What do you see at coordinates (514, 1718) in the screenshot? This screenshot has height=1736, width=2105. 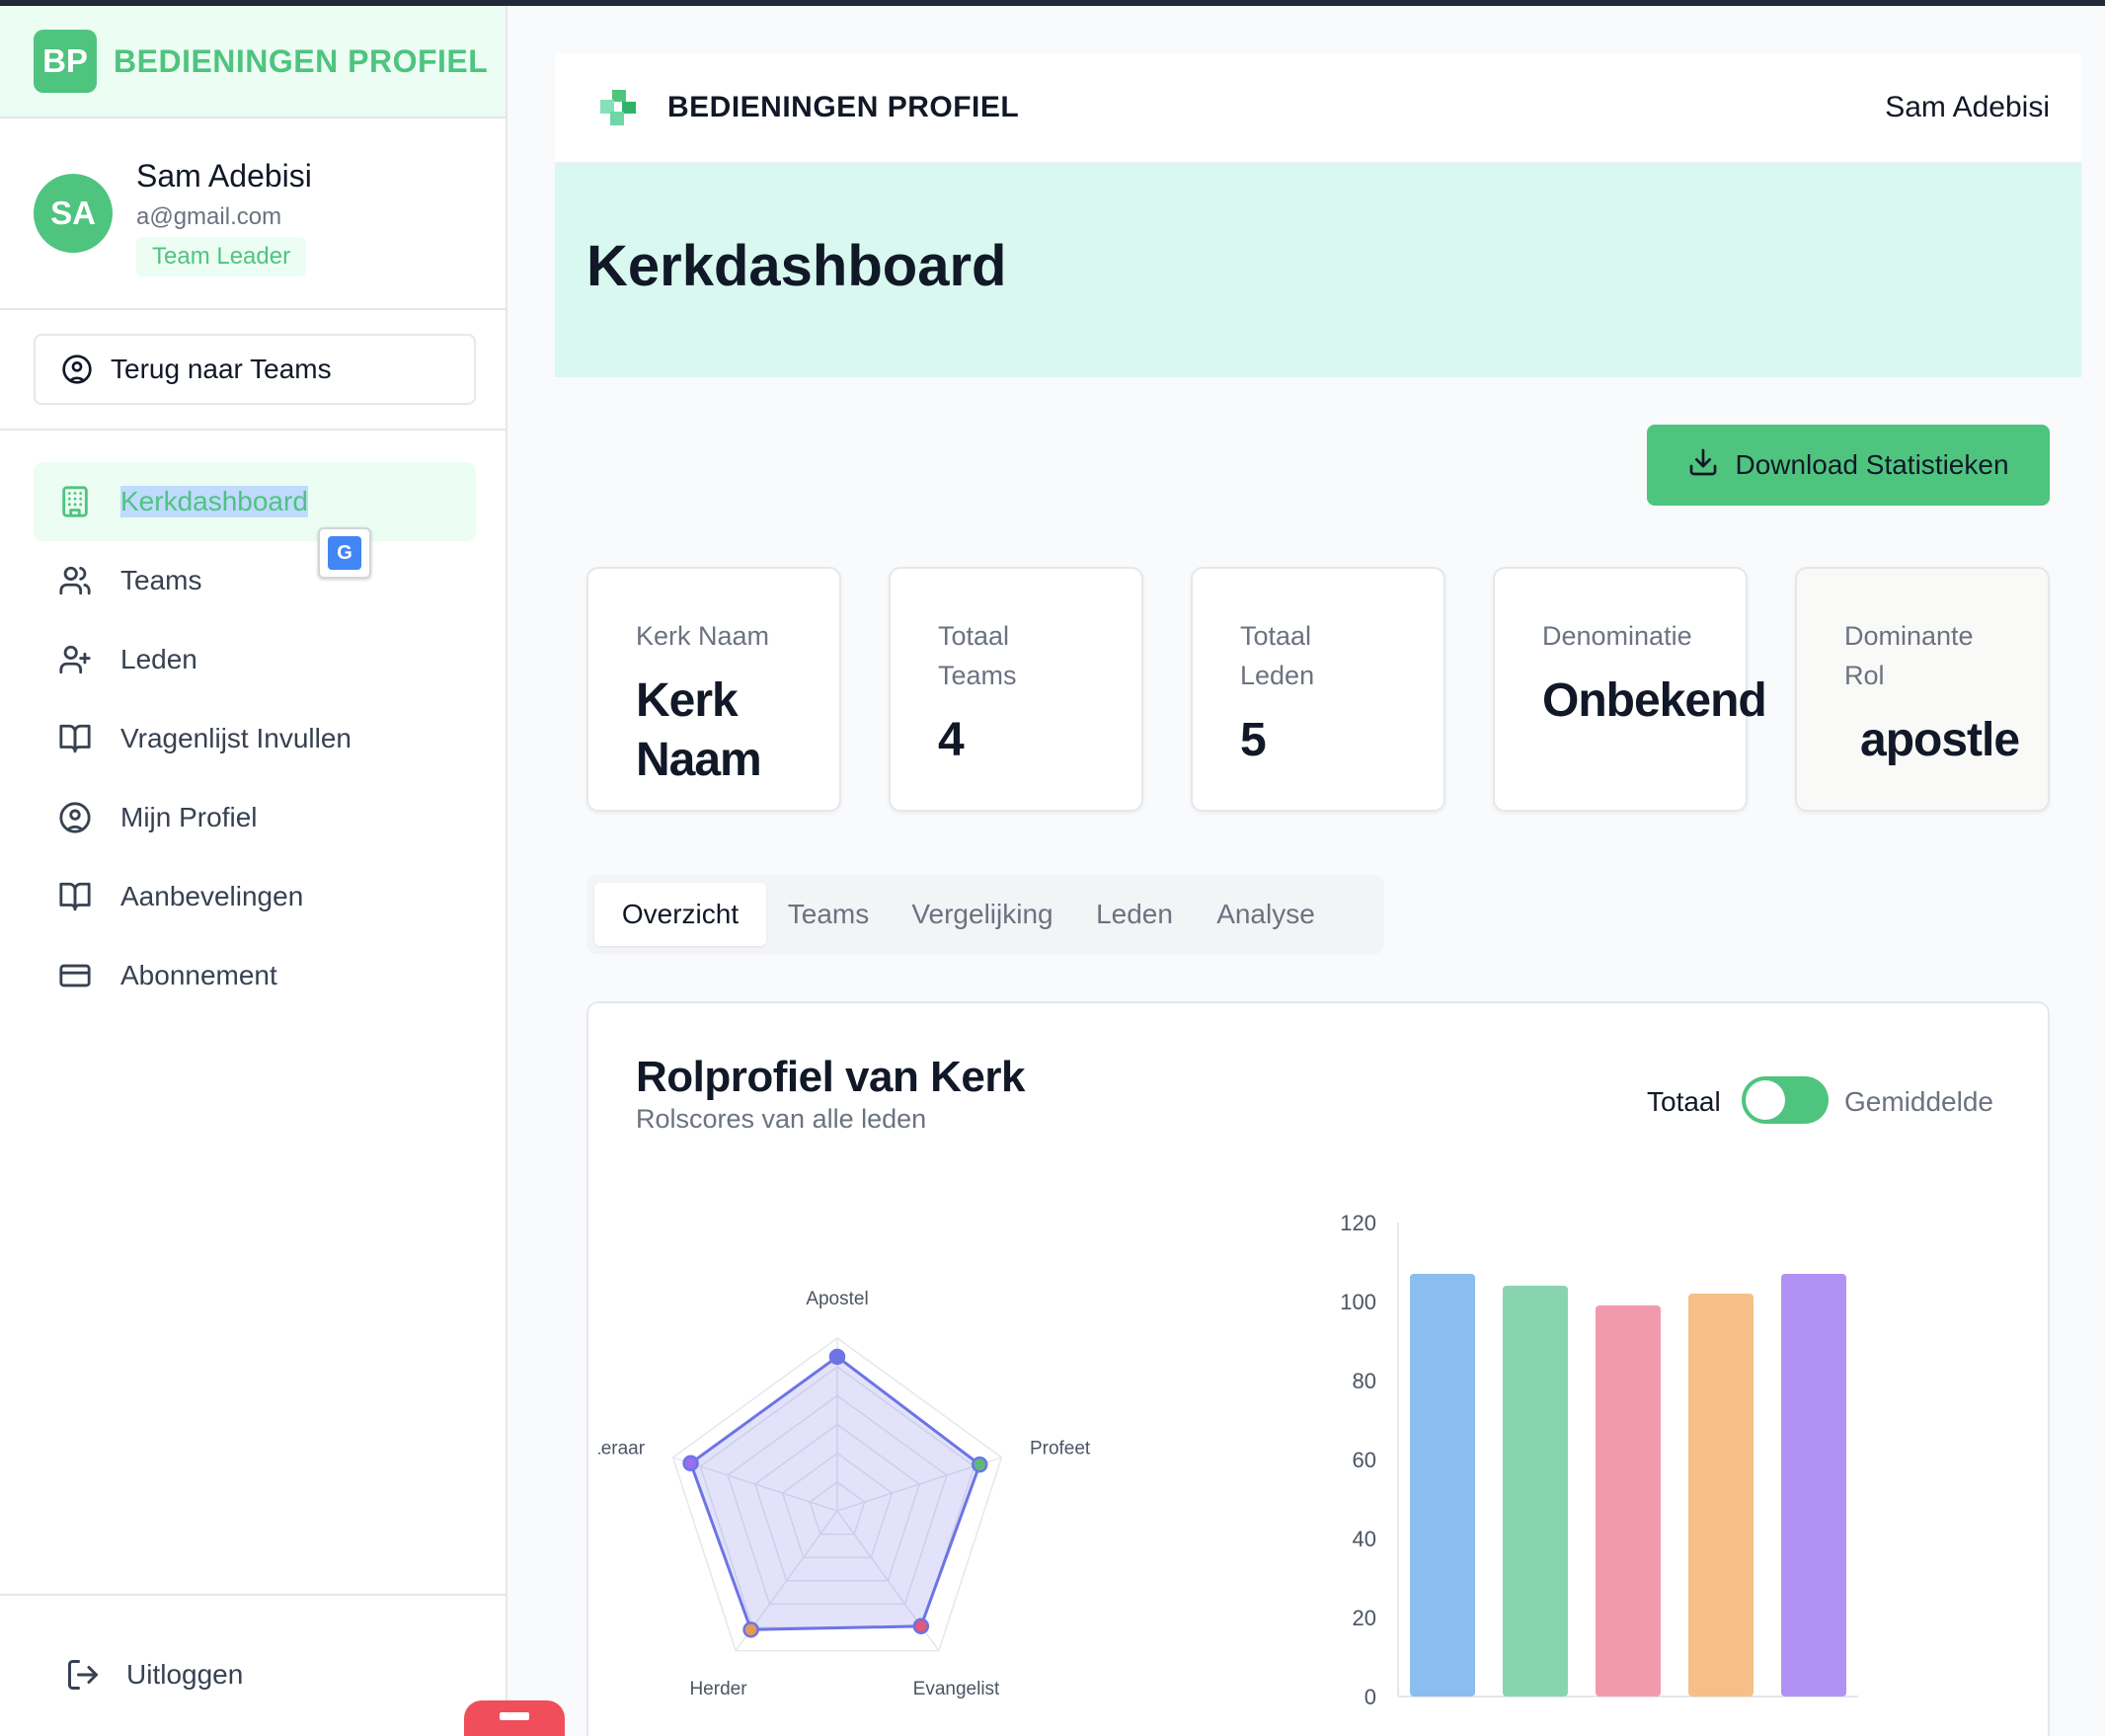 I see `floating-app-icon` at bounding box center [514, 1718].